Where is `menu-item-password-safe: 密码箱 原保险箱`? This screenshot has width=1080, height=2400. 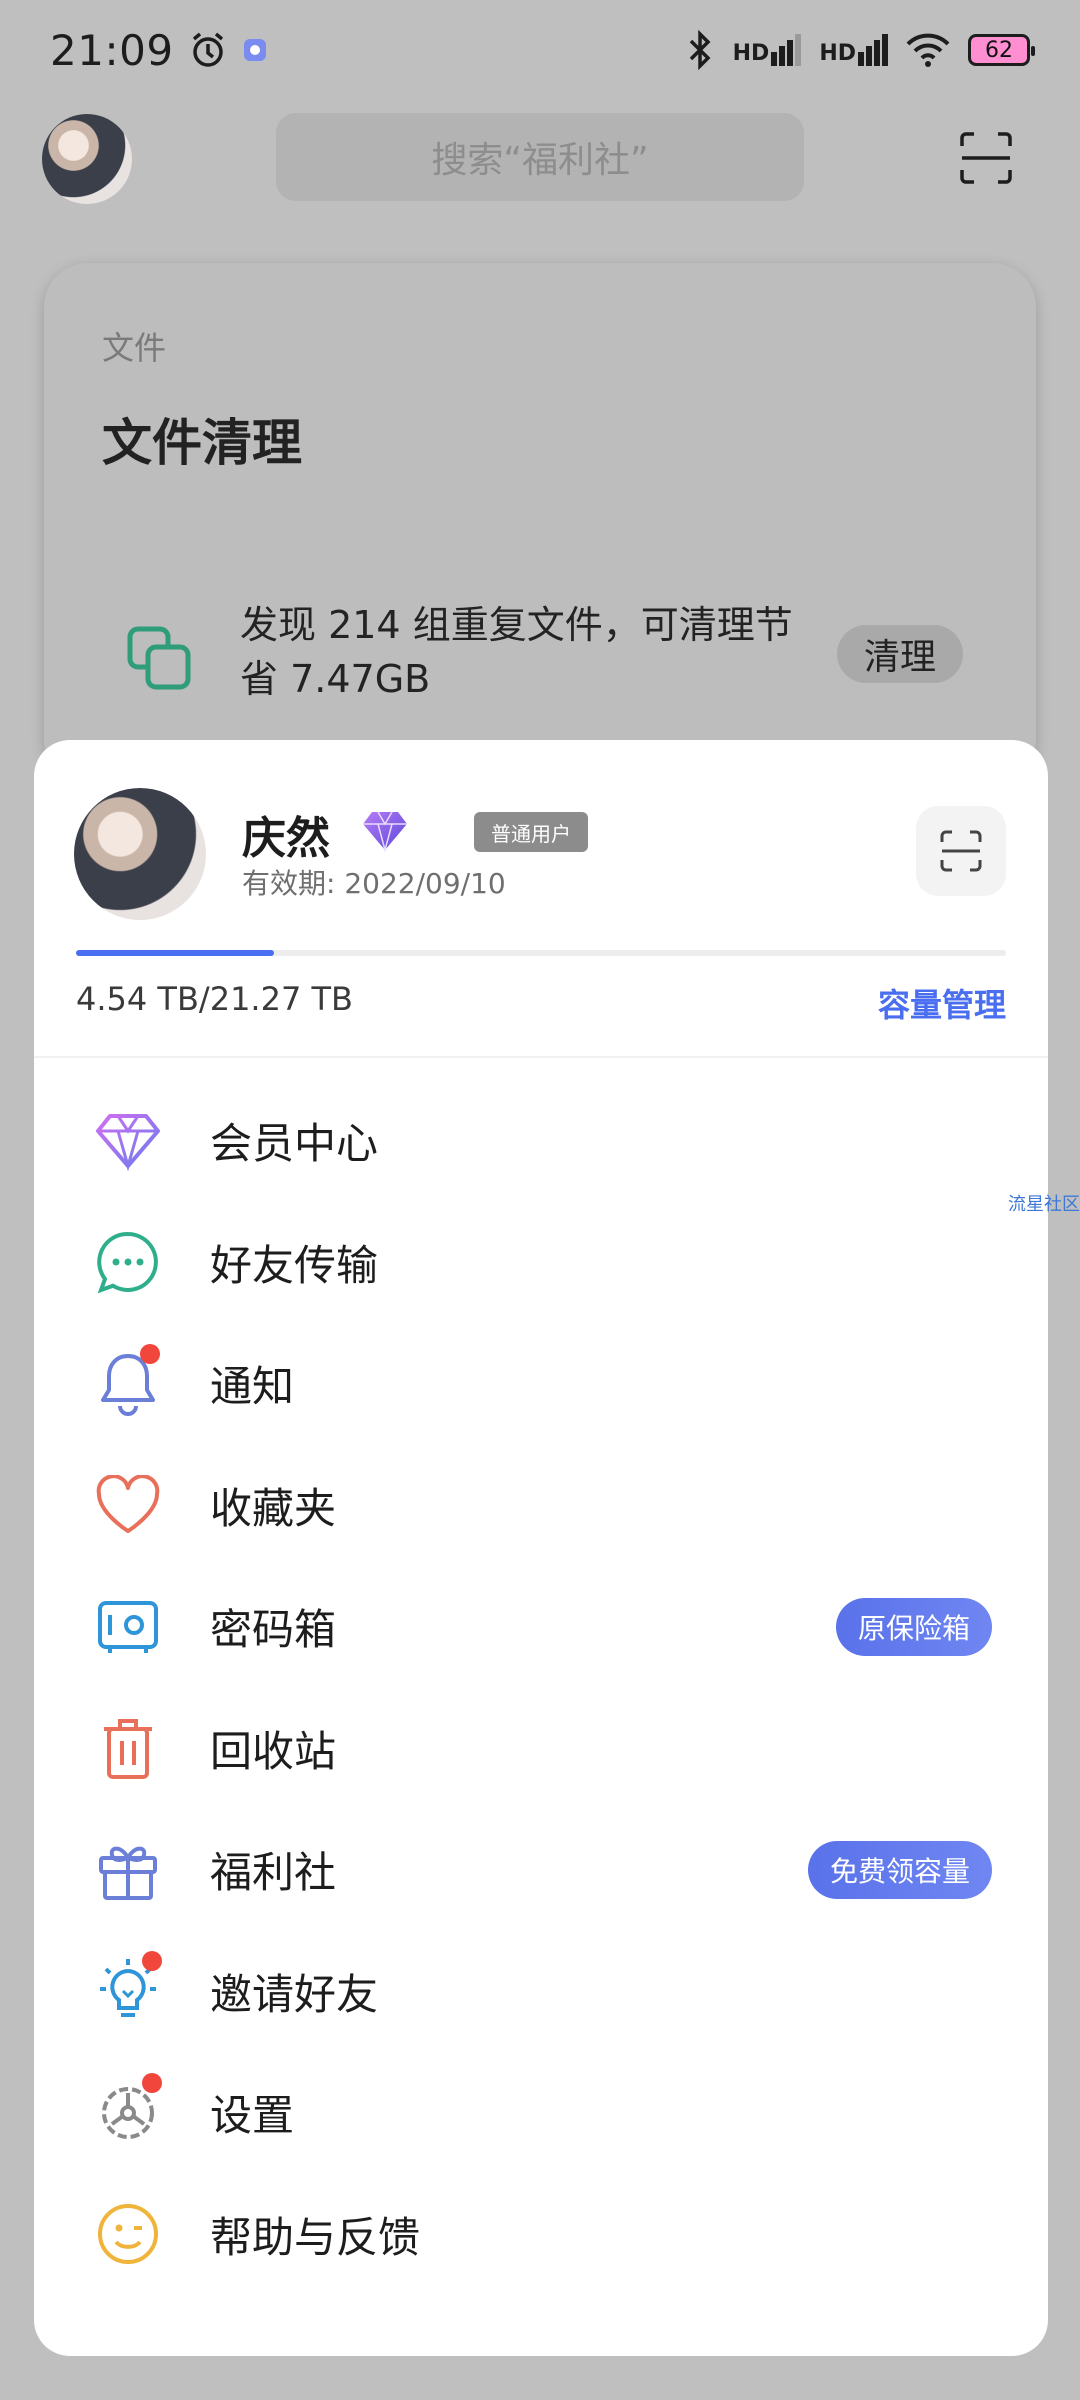 menu-item-password-safe: 密码箱 原保险箱 is located at coordinates (541, 1627).